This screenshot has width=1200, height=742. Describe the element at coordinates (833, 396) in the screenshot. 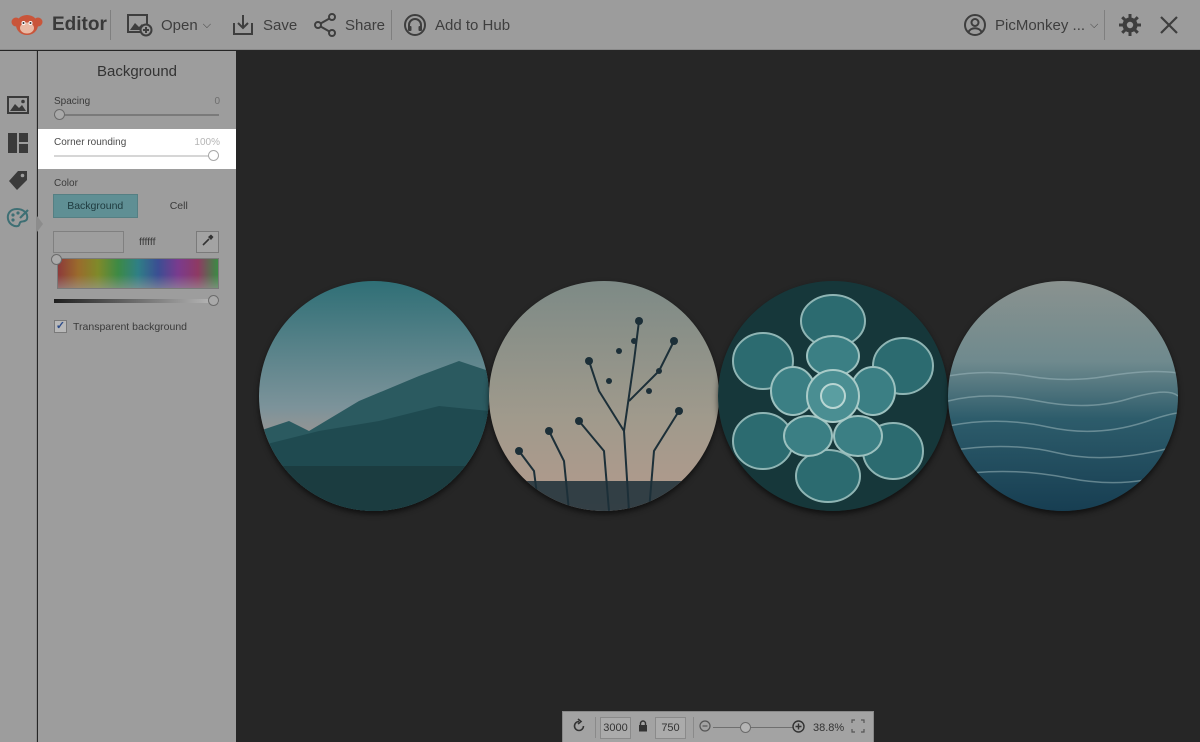

I see `succulent-rosette-photo` at that location.